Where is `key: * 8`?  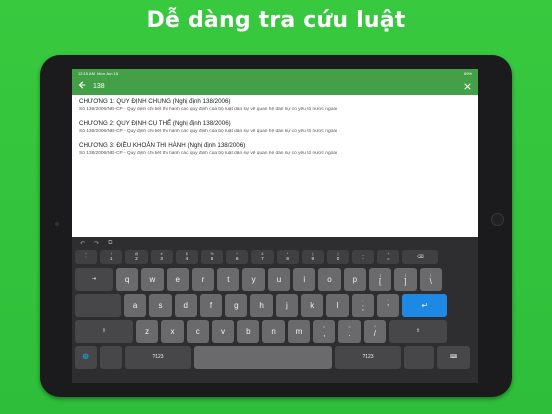 key: * 8 is located at coordinates (287, 257).